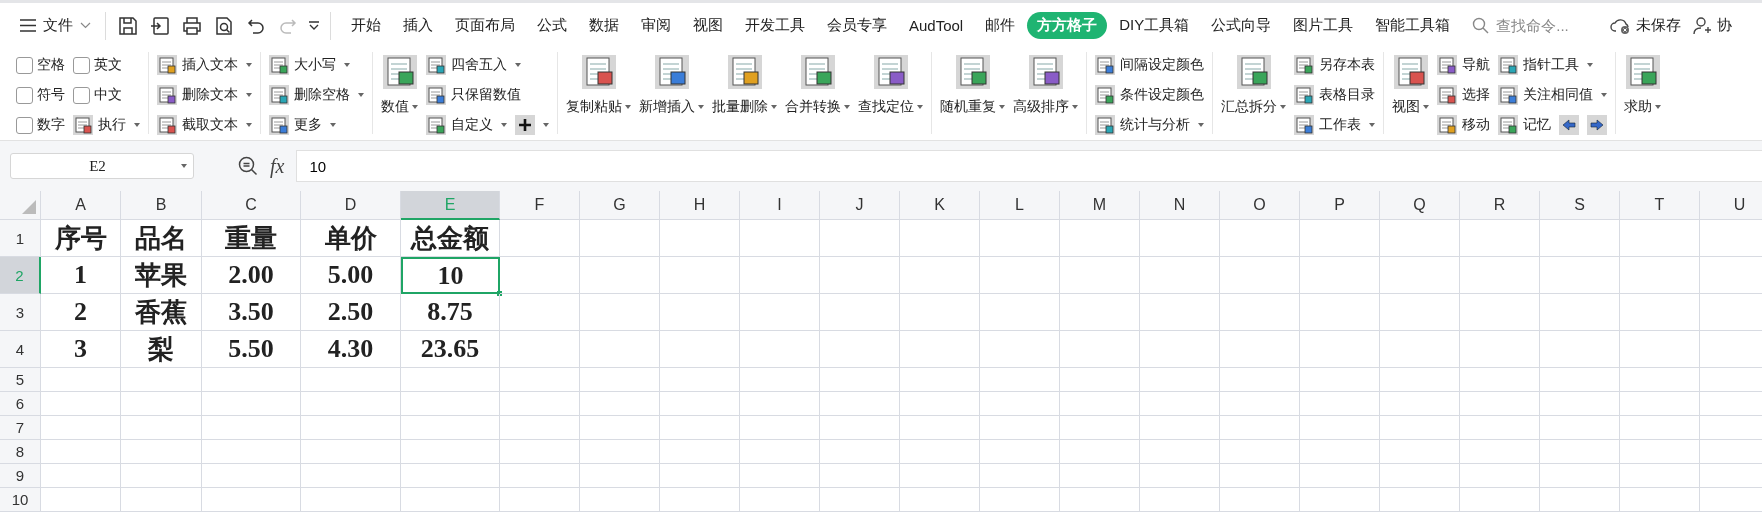 The image size is (1762, 518). Describe the element at coordinates (1149, 125) in the screenshot. I see `ribbon-button: 统计与分析` at that location.